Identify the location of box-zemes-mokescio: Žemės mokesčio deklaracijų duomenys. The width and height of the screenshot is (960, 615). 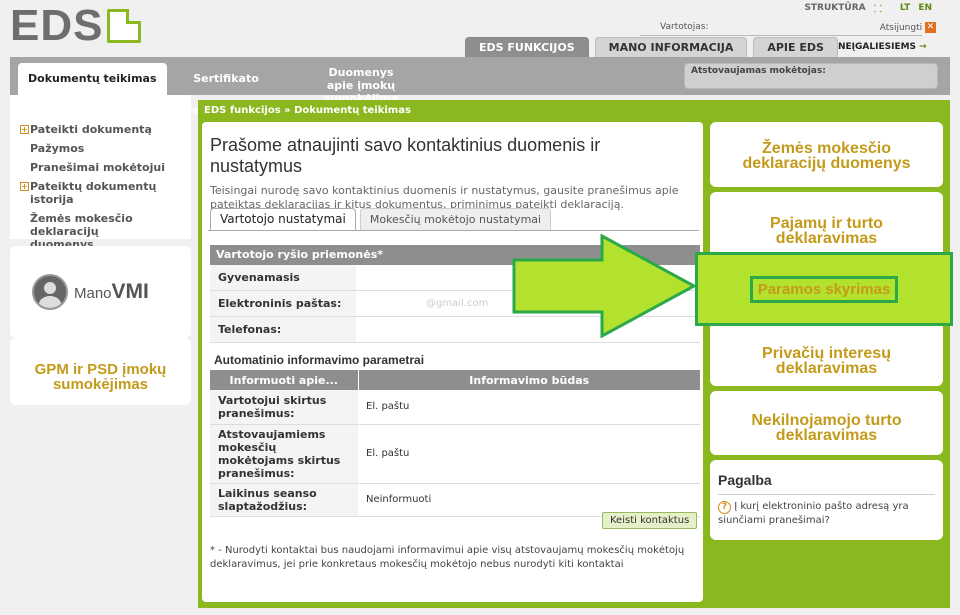
(826, 154).